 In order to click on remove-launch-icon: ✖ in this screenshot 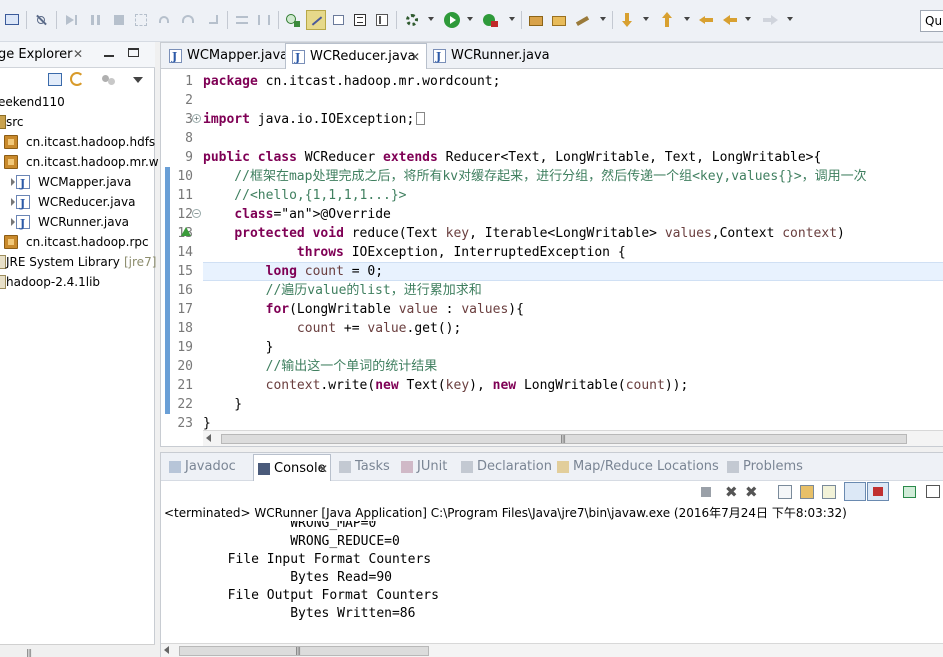, I will do `click(731, 492)`.